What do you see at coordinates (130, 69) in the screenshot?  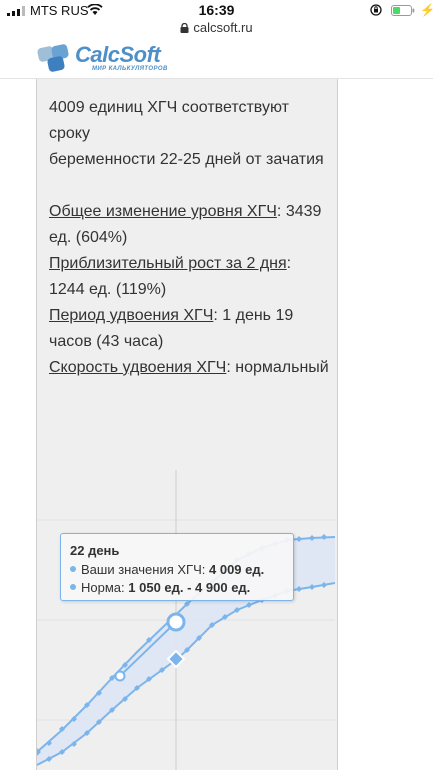 I see `logo-subtitle: МИР КАЛЬКУЛЯТОРОВ` at bounding box center [130, 69].